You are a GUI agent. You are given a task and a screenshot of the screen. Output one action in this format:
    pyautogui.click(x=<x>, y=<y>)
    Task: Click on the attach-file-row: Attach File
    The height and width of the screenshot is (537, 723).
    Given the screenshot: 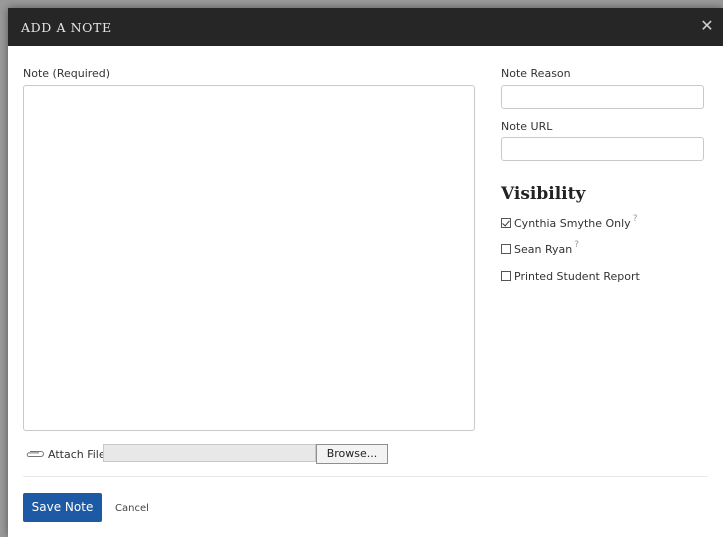 What is the action you would take?
    pyautogui.click(x=66, y=454)
    